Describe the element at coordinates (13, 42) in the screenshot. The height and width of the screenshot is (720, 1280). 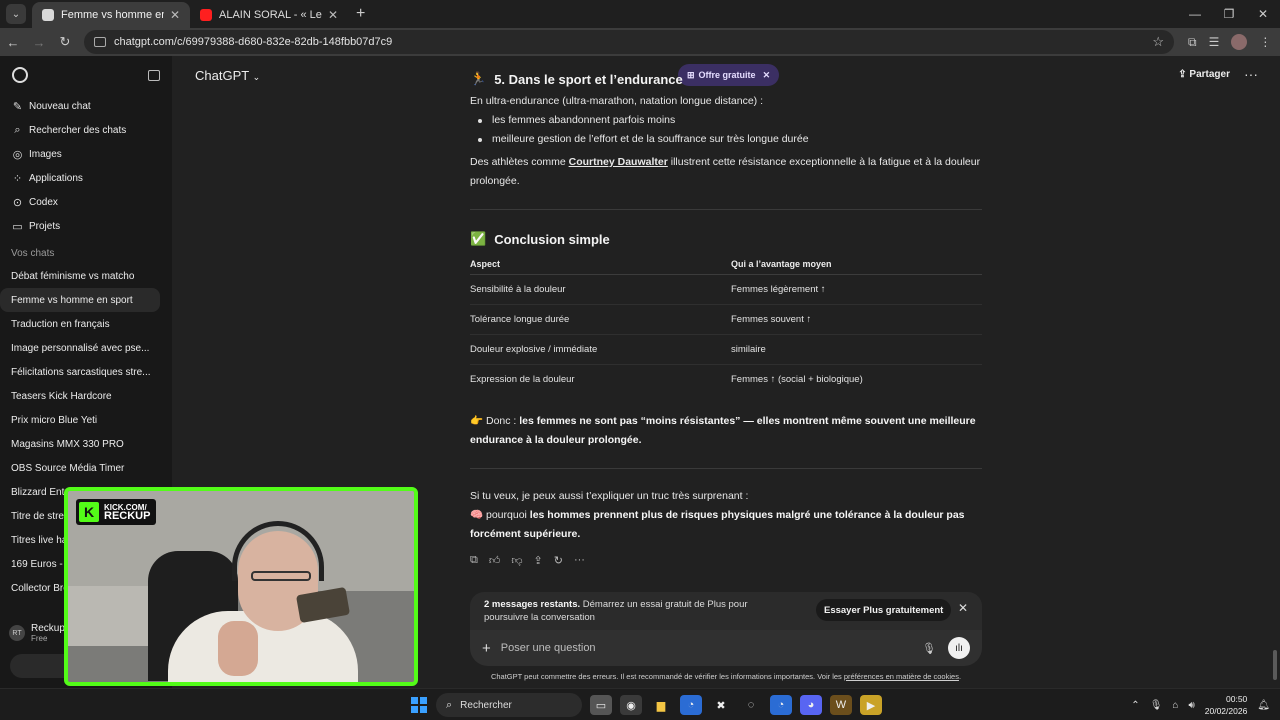
I see `back-icon: ←` at that location.